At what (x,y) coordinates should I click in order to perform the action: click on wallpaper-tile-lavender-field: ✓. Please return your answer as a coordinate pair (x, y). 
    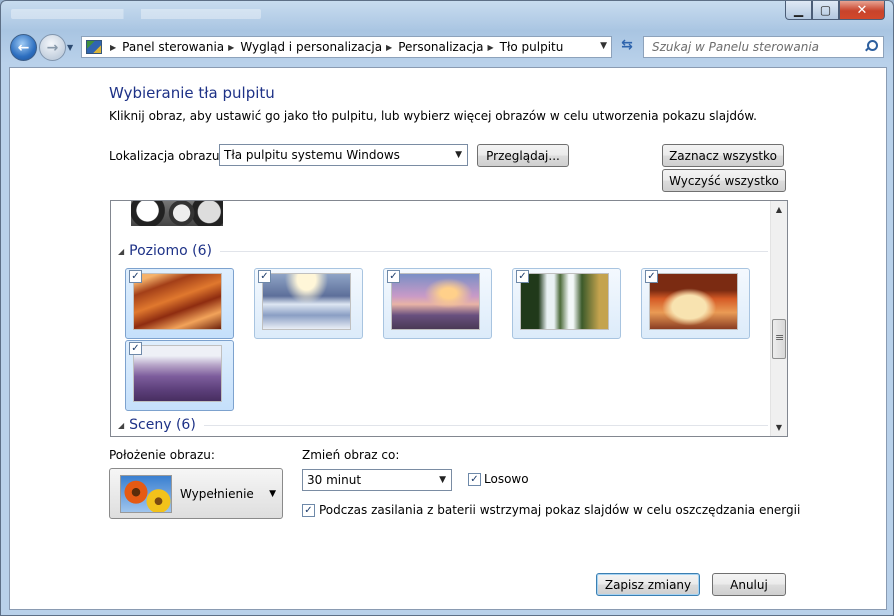
    Looking at the image, I should click on (179, 375).